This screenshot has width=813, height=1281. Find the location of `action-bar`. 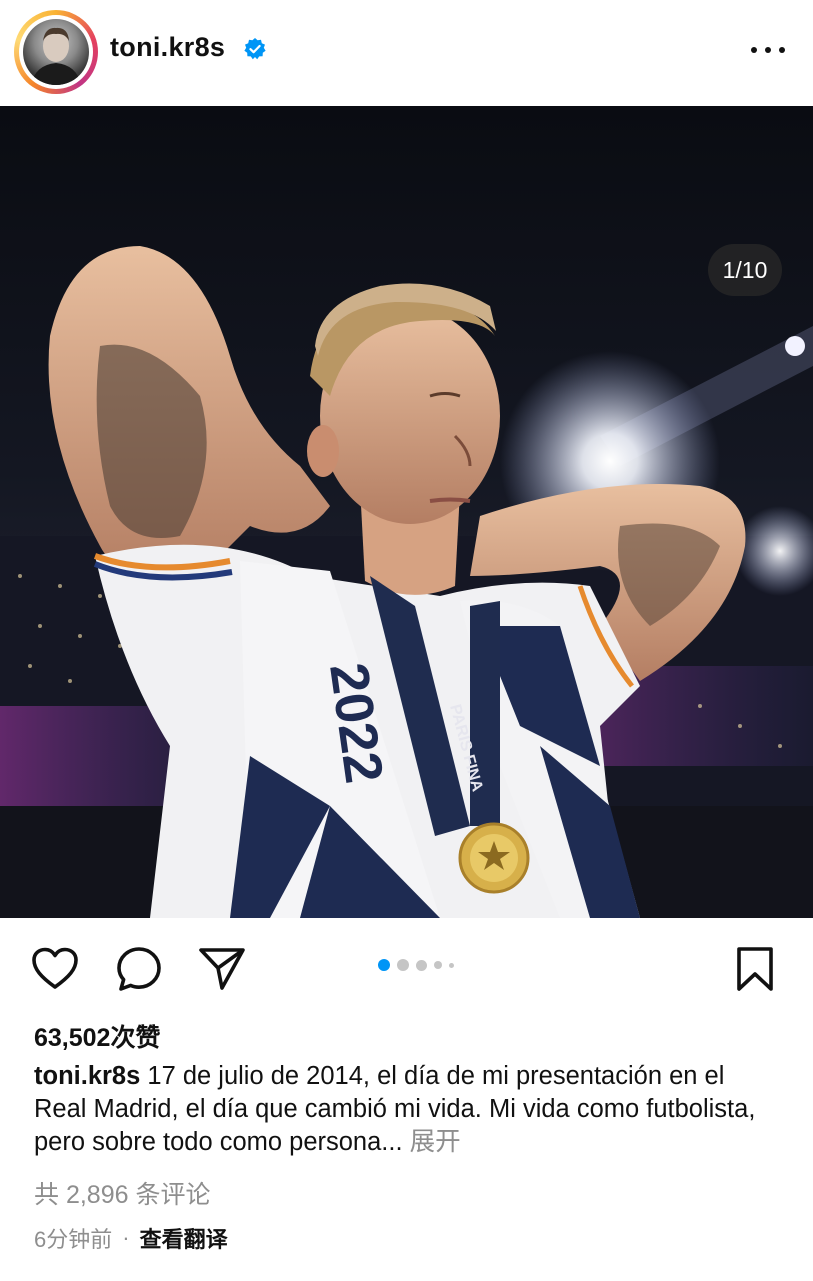

action-bar is located at coordinates (406, 970).